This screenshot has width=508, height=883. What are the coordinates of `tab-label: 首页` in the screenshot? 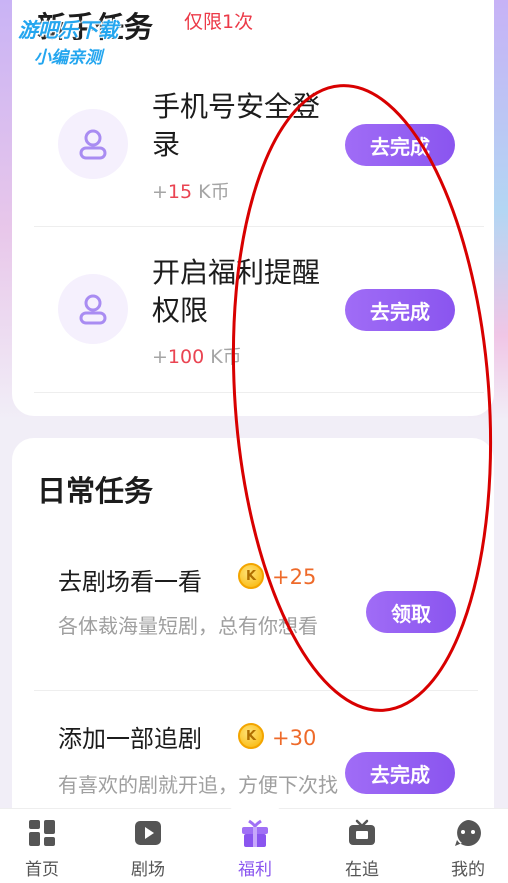 It's located at (42, 870).